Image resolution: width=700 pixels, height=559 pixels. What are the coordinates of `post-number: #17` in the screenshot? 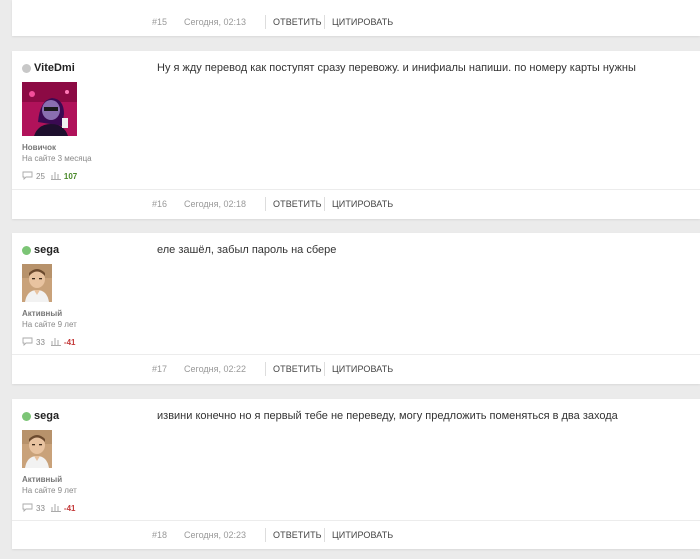 It's located at (159, 369).